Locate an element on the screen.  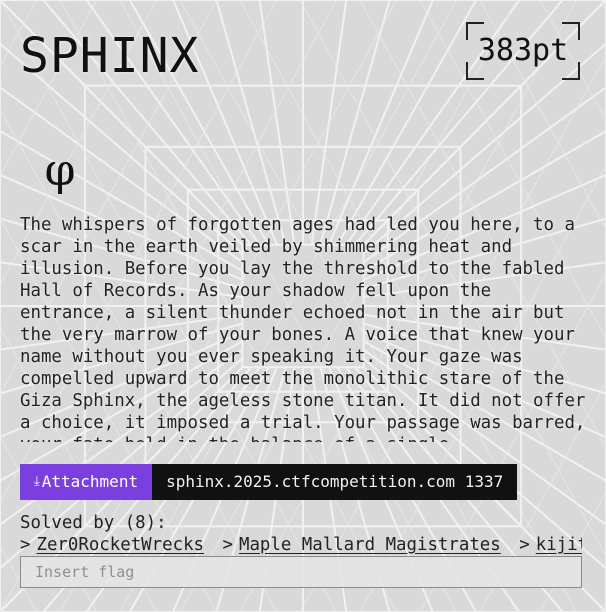
solver-item: > kijito is located at coordinates (550, 545).